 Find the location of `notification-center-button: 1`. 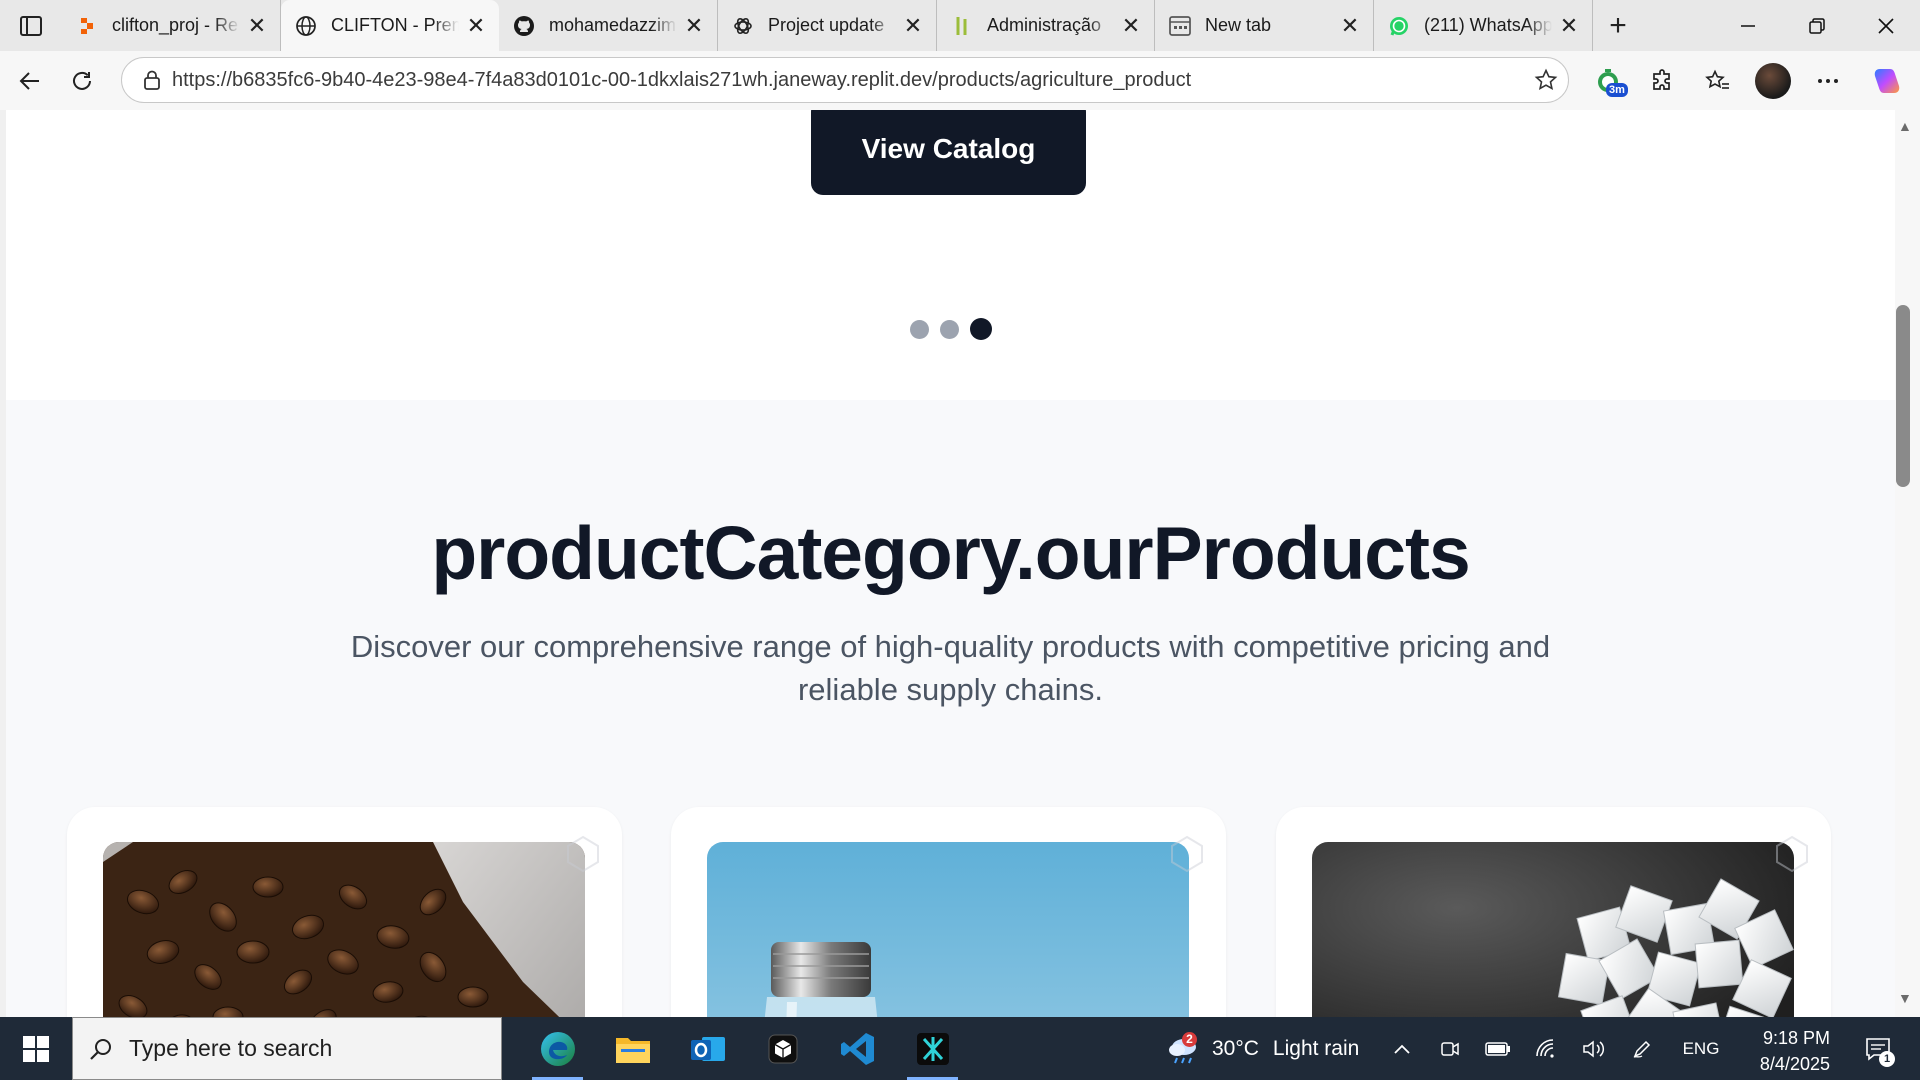

notification-center-button: 1 is located at coordinates (1878, 1048).